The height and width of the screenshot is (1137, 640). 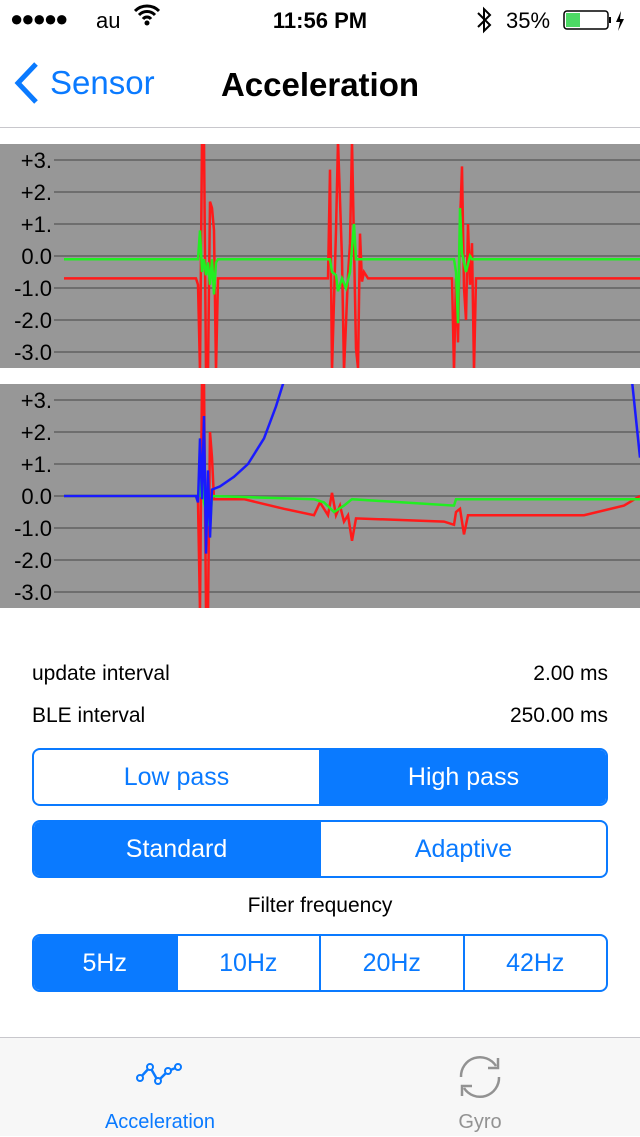 What do you see at coordinates (558, 715) in the screenshot?
I see `ble-interval-value: 250.00 ms` at bounding box center [558, 715].